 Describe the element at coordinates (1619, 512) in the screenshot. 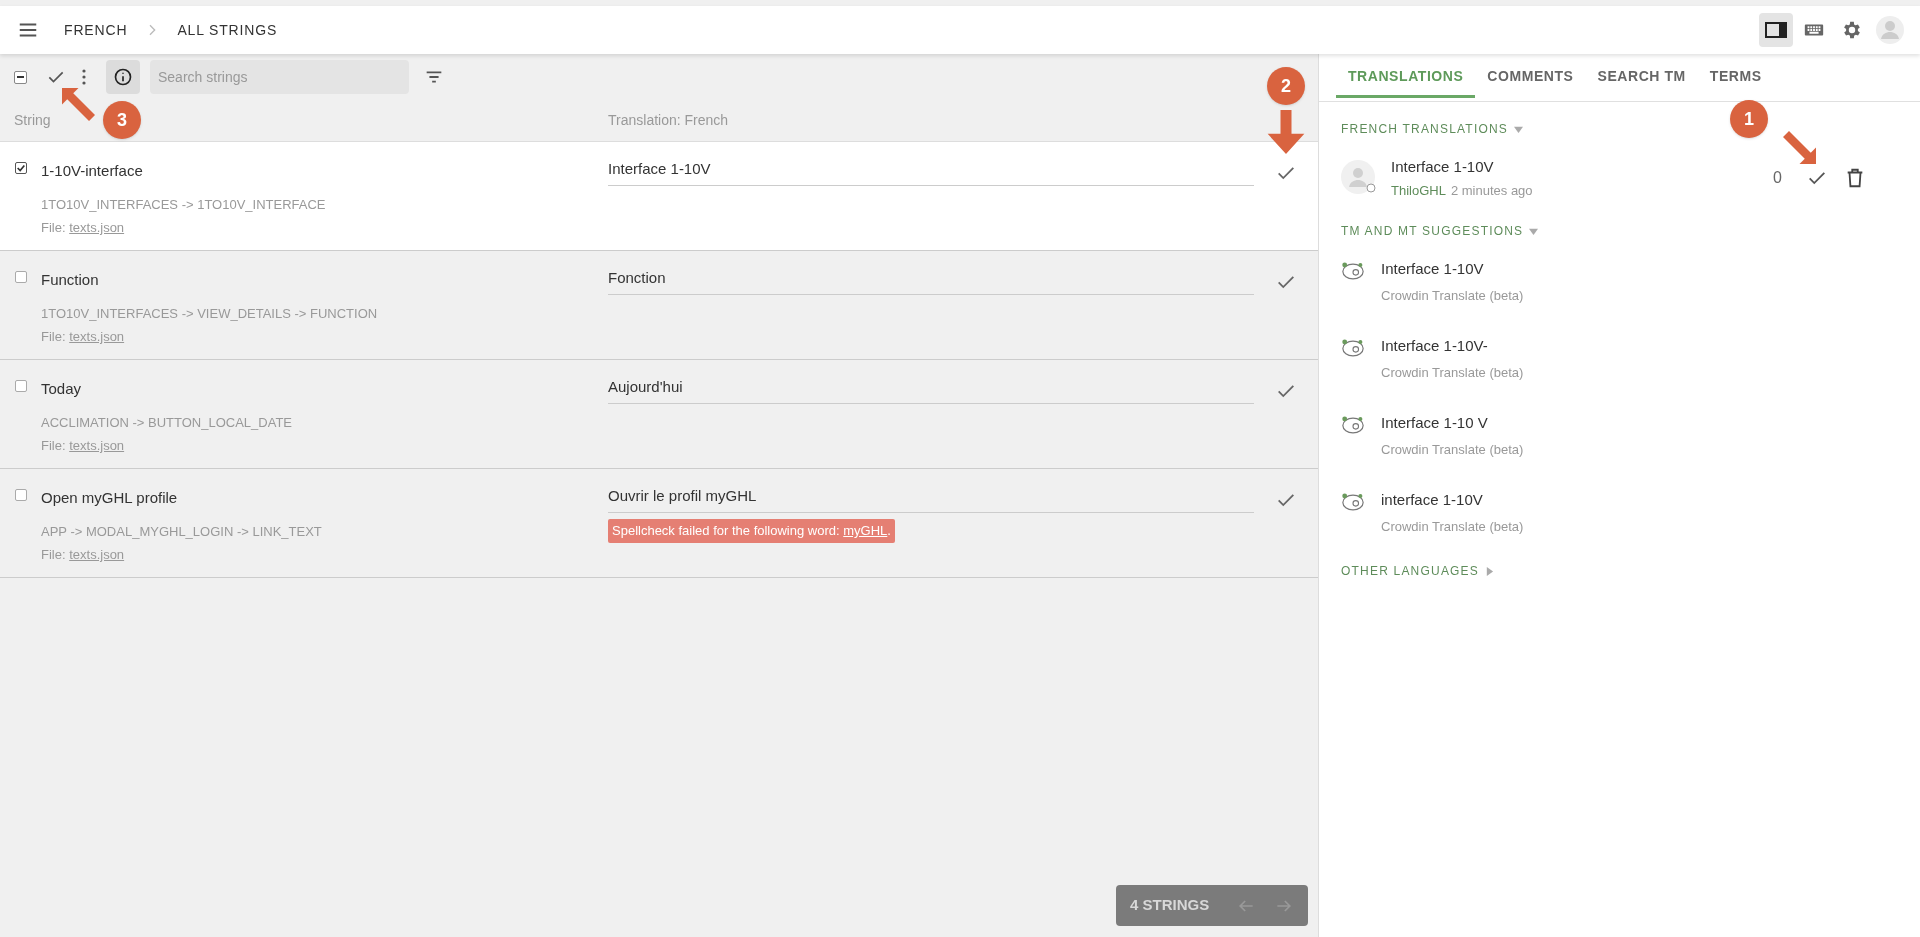

I see `suggestion-item: interface 1-10V Crowdin Translate (beta)` at that location.